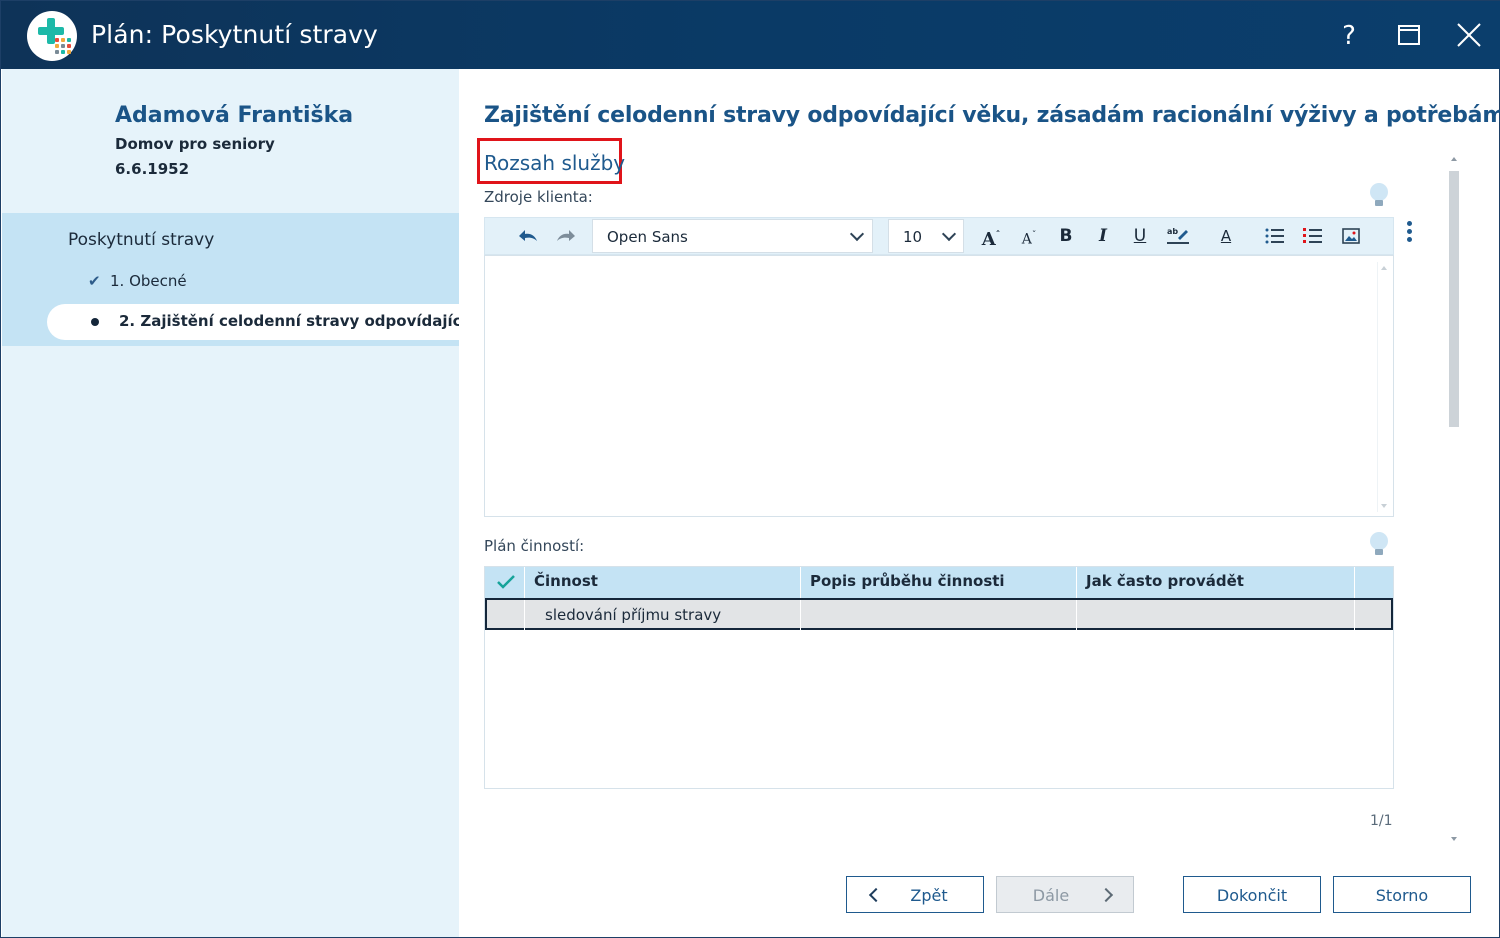 Image resolution: width=1500 pixels, height=938 pixels. I want to click on title-bar: Plán: Poskytnutí stravy ?, so click(750, 35).